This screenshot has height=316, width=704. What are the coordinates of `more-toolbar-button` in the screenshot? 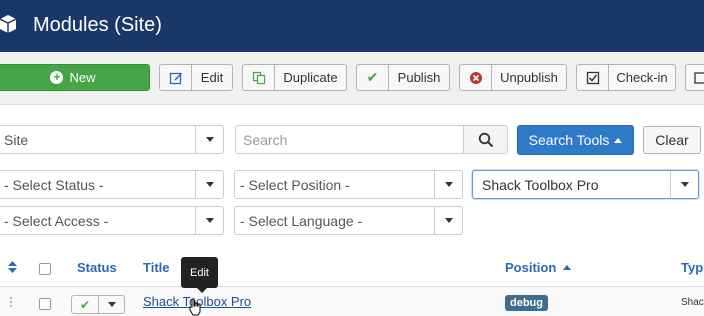 It's located at (694, 77).